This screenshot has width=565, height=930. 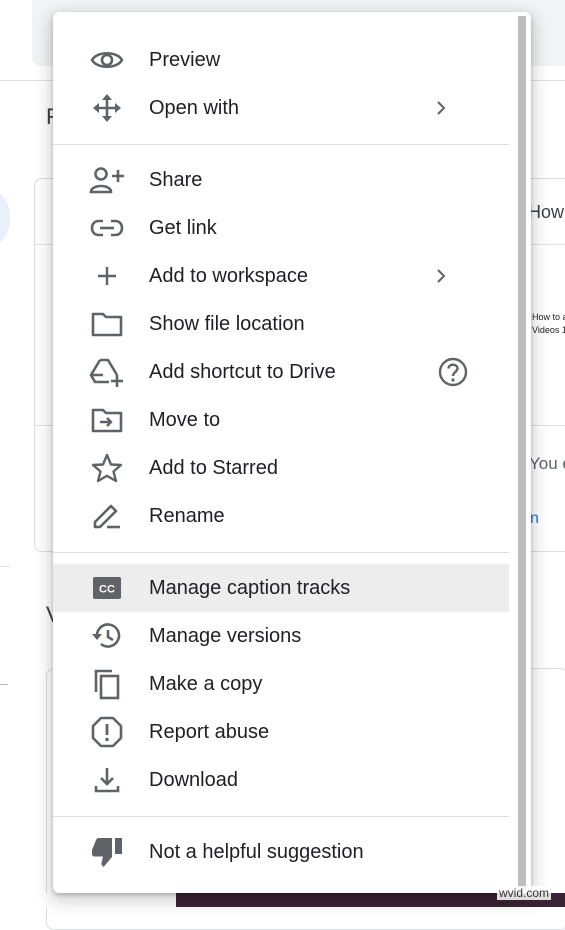 What do you see at coordinates (523, 893) in the screenshot?
I see `watermark: wvid.com` at bounding box center [523, 893].